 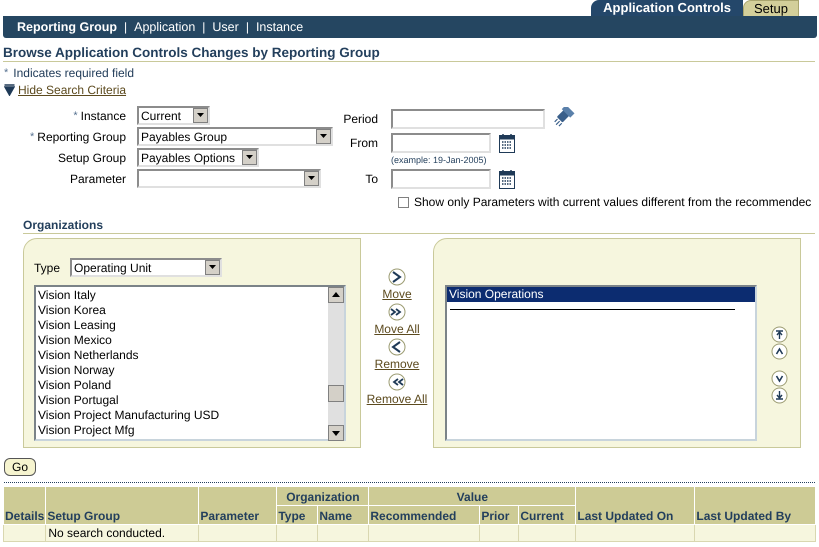 I want to click on column-header: Parameter, so click(x=237, y=505).